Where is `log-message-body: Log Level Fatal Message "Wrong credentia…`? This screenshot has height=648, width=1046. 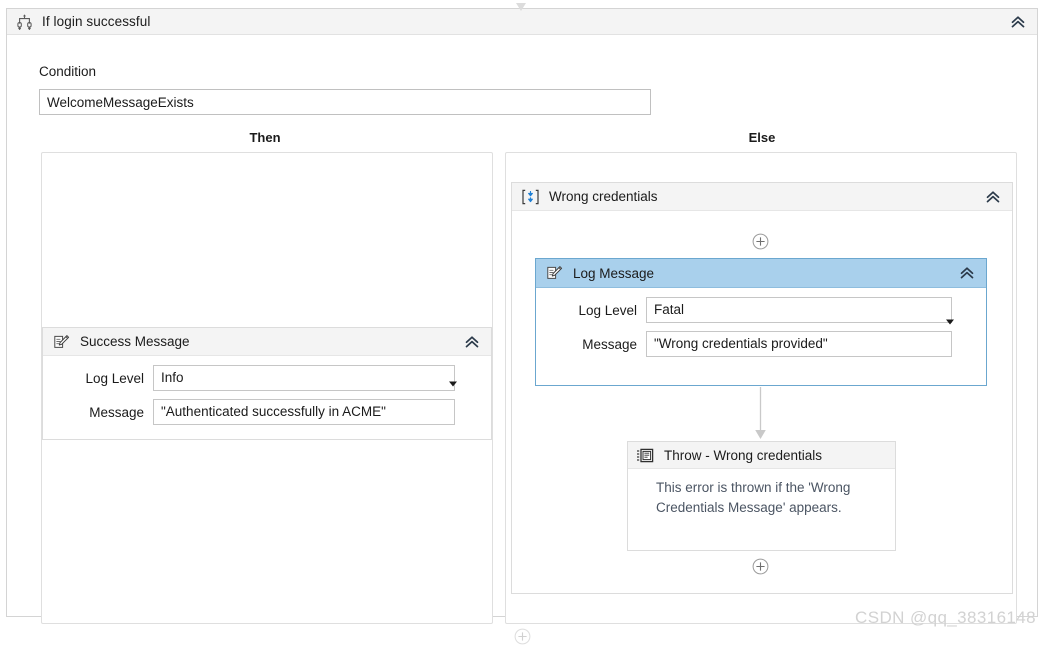 log-message-body: Log Level Fatal Message "Wrong credentia… is located at coordinates (761, 327).